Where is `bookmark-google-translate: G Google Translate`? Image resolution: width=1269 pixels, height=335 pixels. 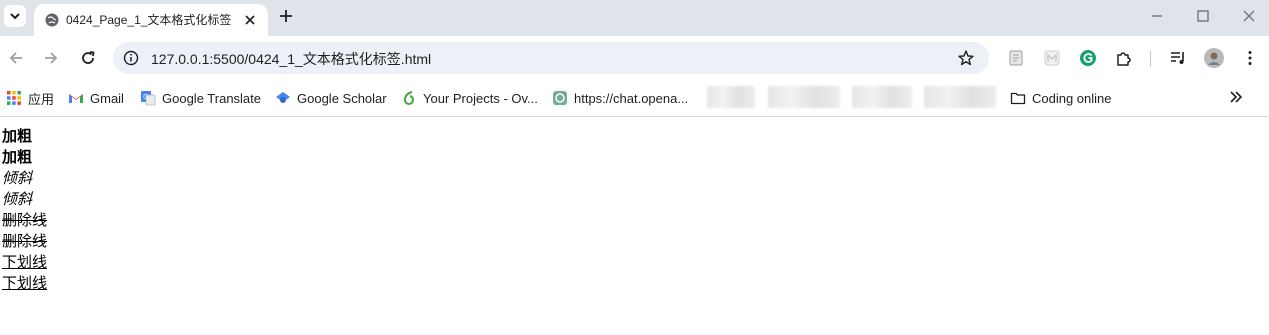 bookmark-google-translate: G Google Translate is located at coordinates (200, 98).